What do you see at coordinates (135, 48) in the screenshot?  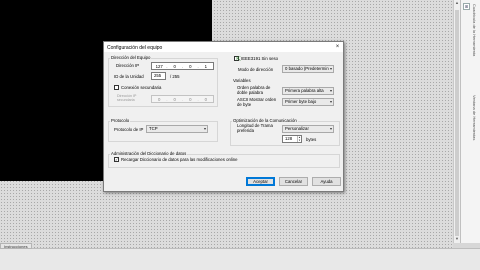 I see `dialog-title: Configuración del equipo` at bounding box center [135, 48].